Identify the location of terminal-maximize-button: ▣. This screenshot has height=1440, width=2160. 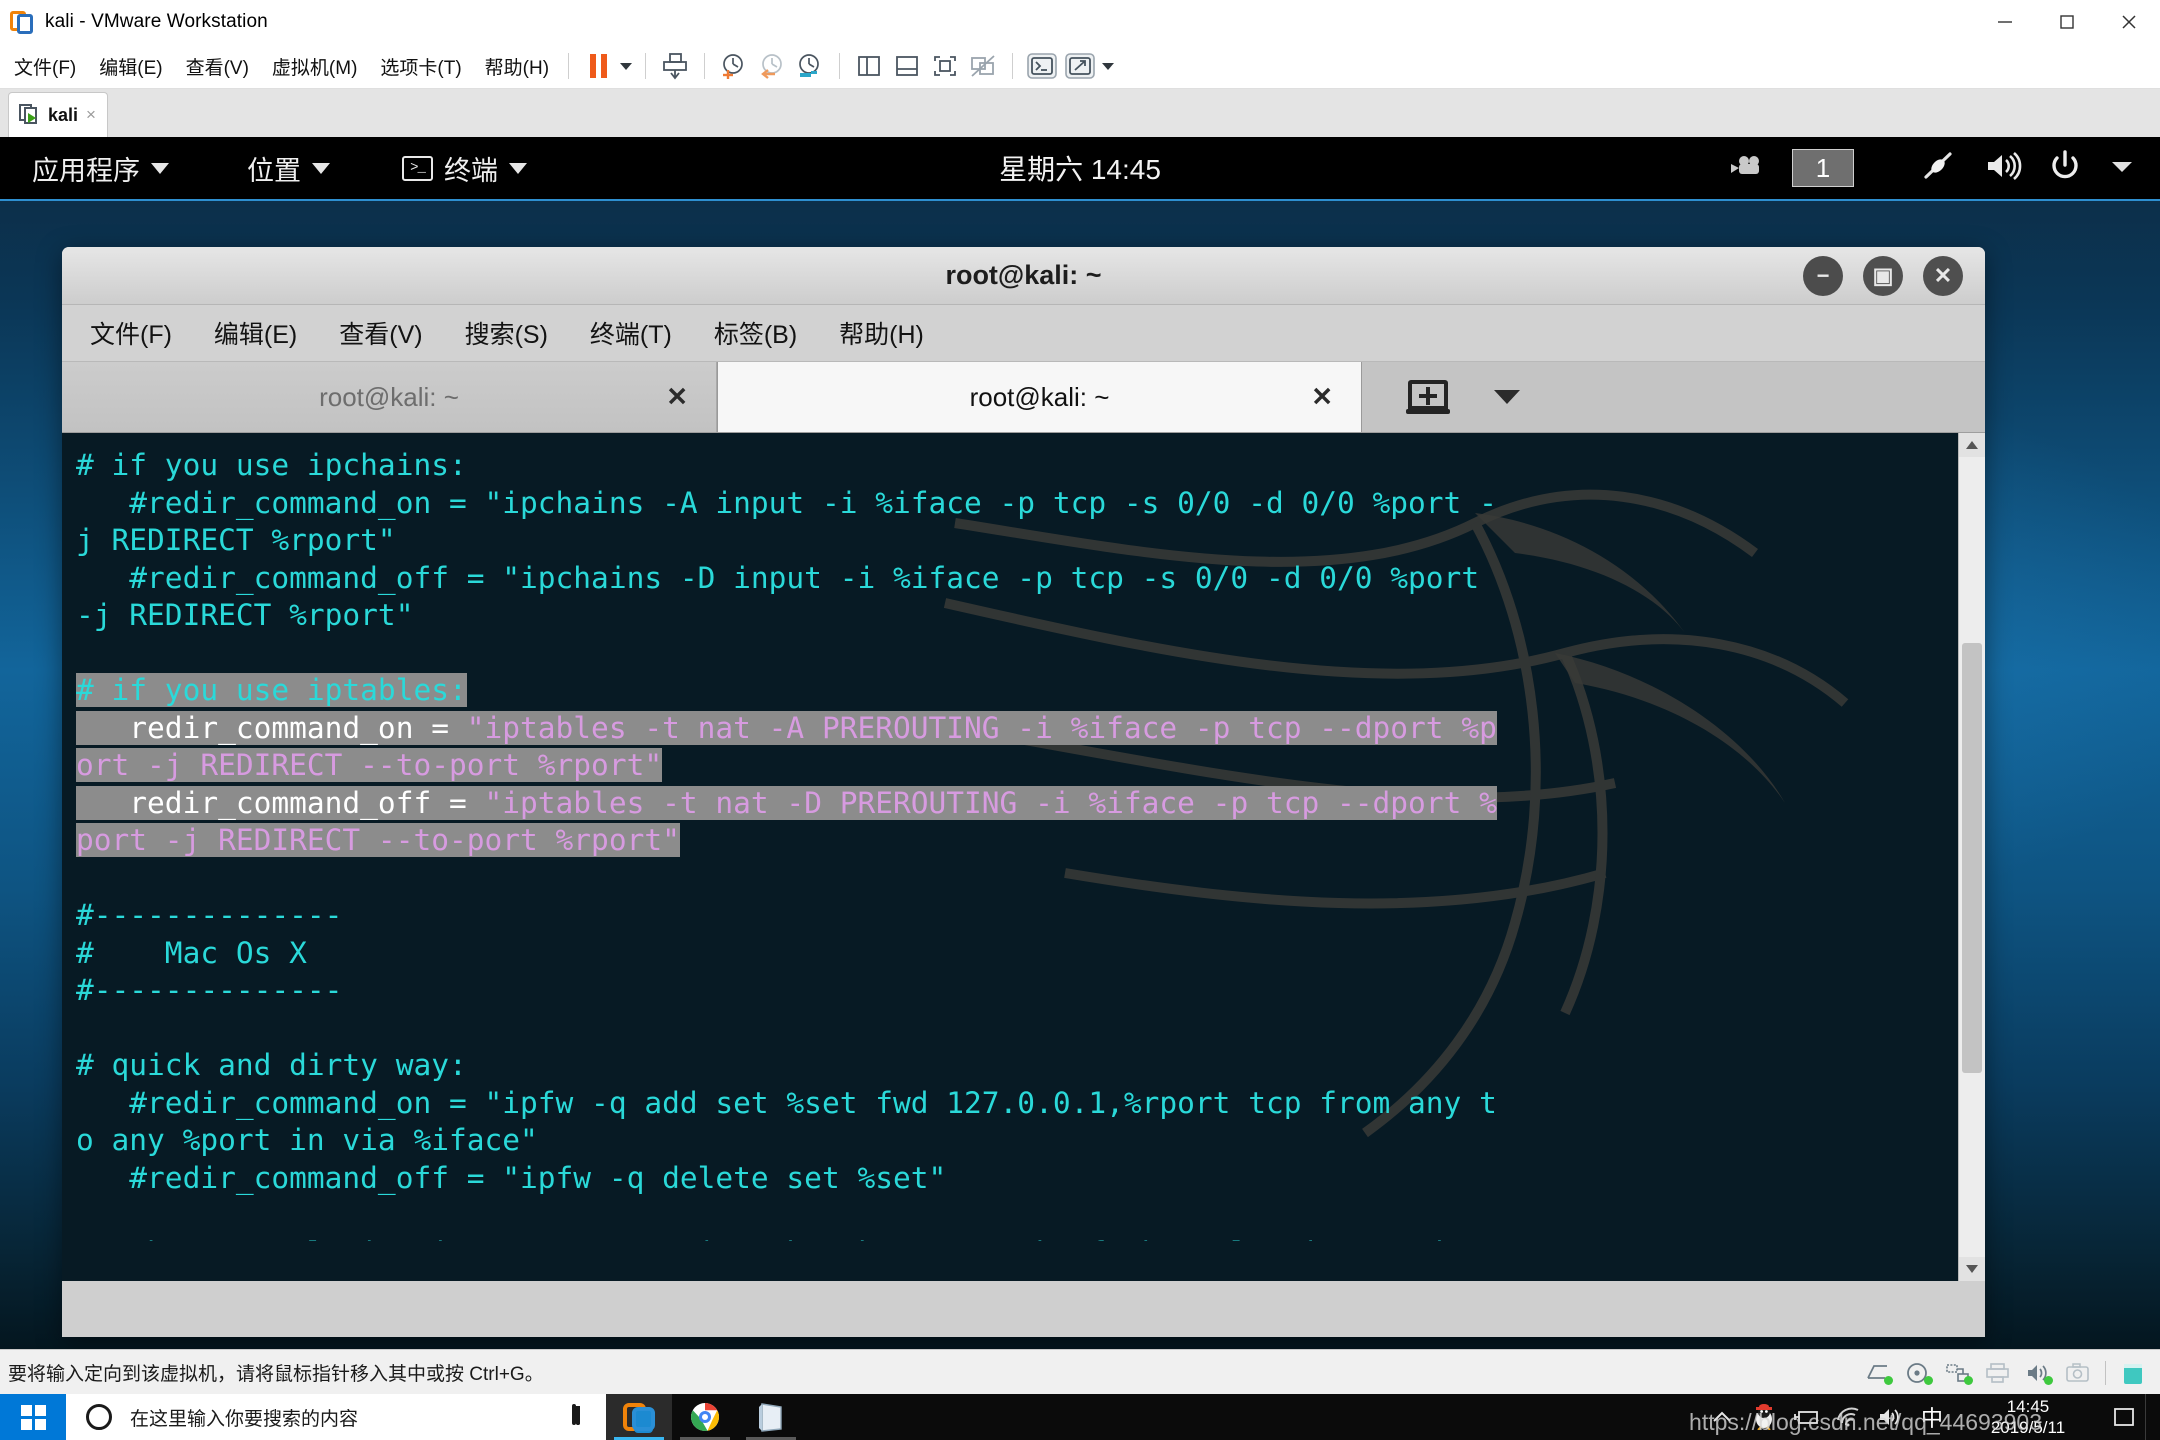
(1883, 275).